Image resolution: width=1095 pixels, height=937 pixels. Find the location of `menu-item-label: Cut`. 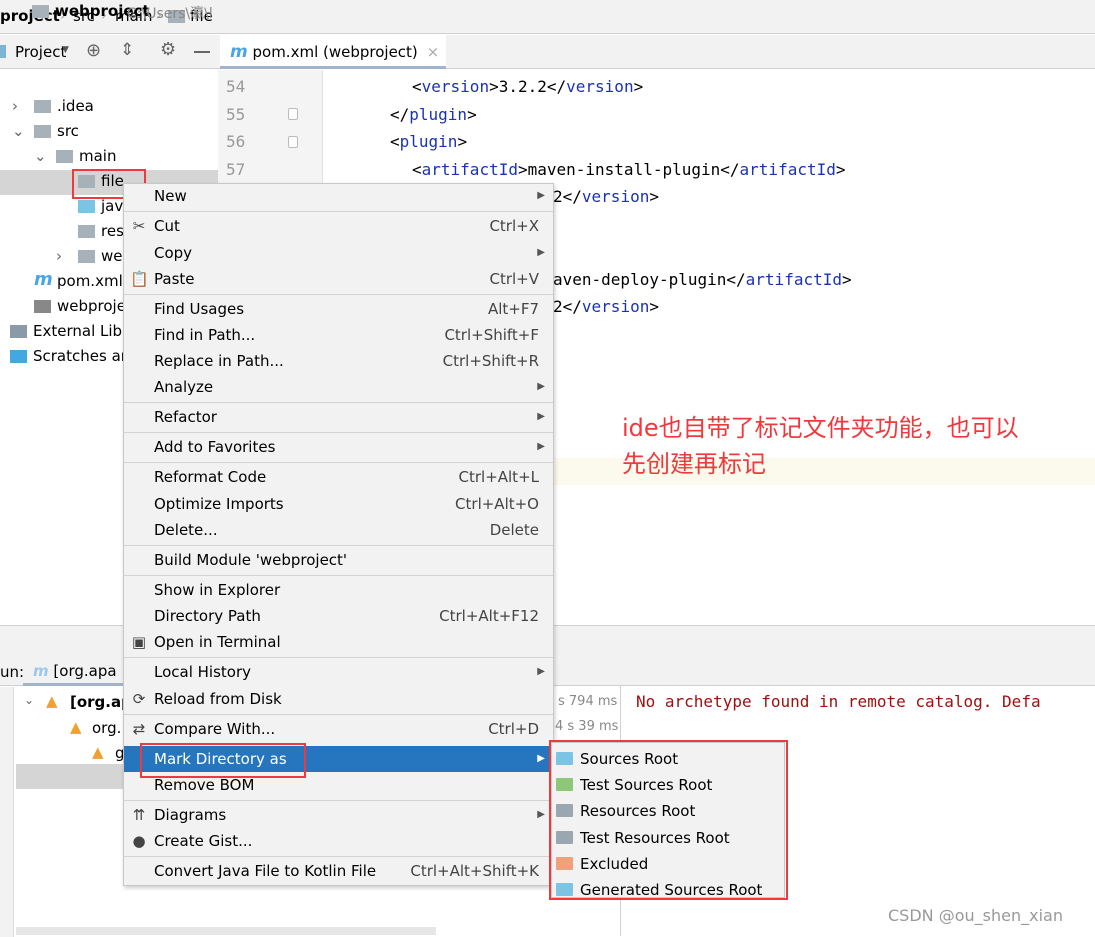

menu-item-label: Cut is located at coordinates (167, 226).